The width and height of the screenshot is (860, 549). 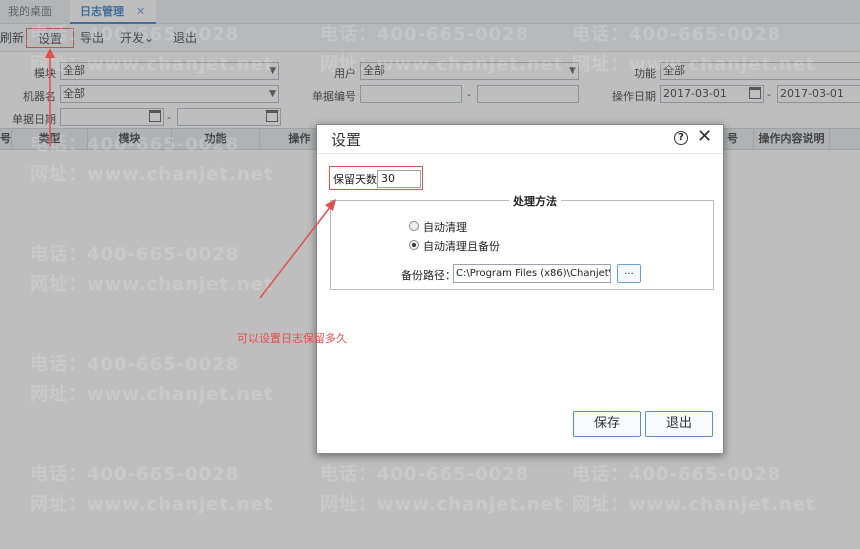 I want to click on annotation-note: 可以设置日志保留多久, so click(x=292, y=338).